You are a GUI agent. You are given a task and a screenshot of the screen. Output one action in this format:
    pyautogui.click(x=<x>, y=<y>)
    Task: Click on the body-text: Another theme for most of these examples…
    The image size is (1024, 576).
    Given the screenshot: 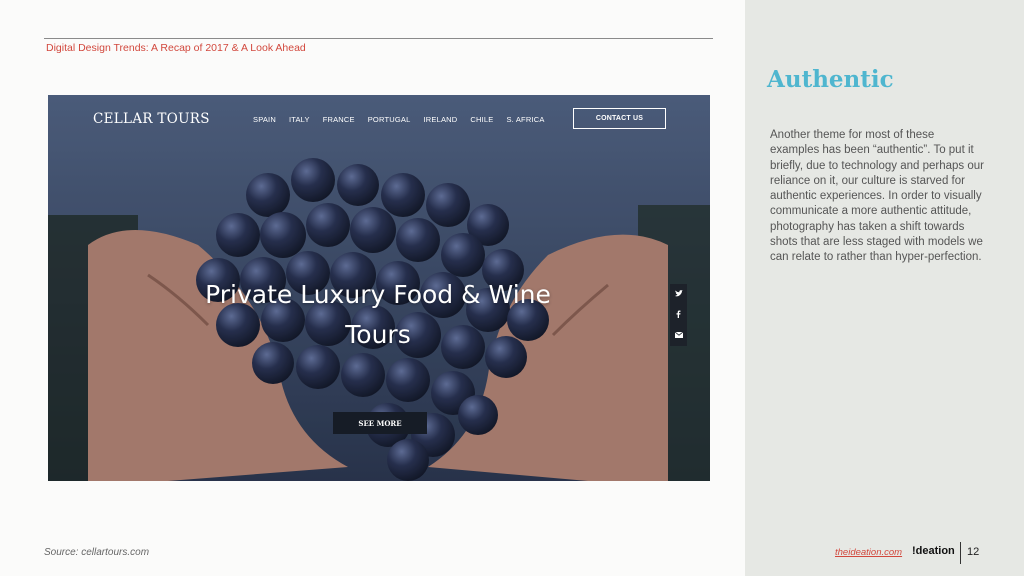 What is the action you would take?
    pyautogui.click(x=877, y=196)
    